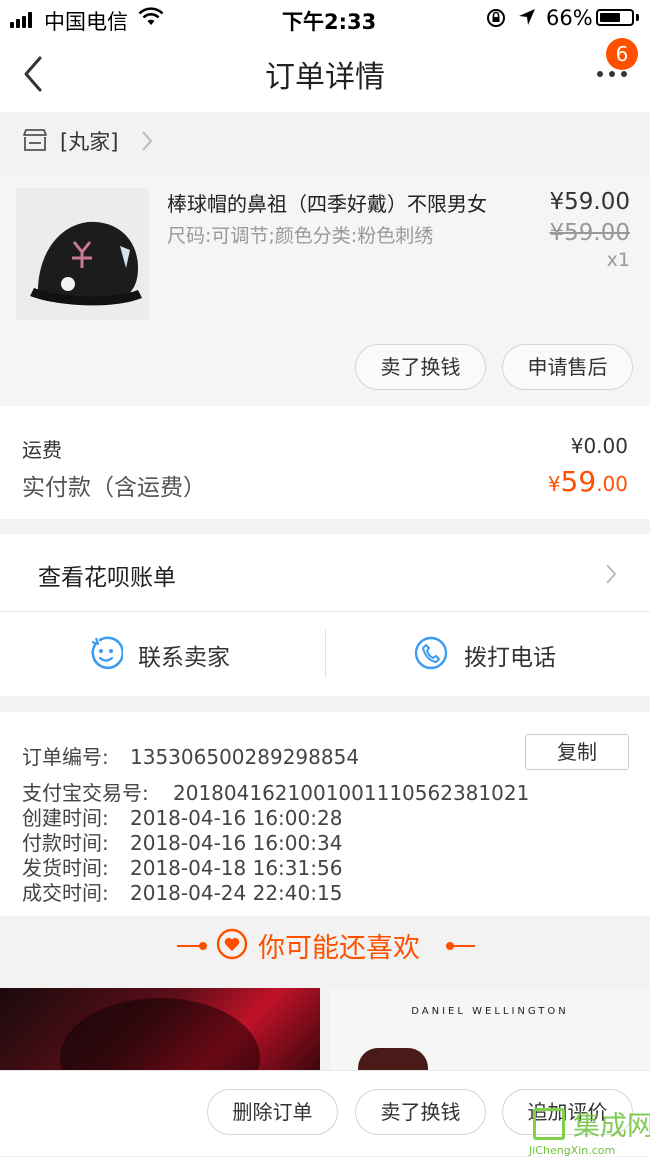  What do you see at coordinates (510, 658) in the screenshot?
I see `call-phone-label: 拨打电话` at bounding box center [510, 658].